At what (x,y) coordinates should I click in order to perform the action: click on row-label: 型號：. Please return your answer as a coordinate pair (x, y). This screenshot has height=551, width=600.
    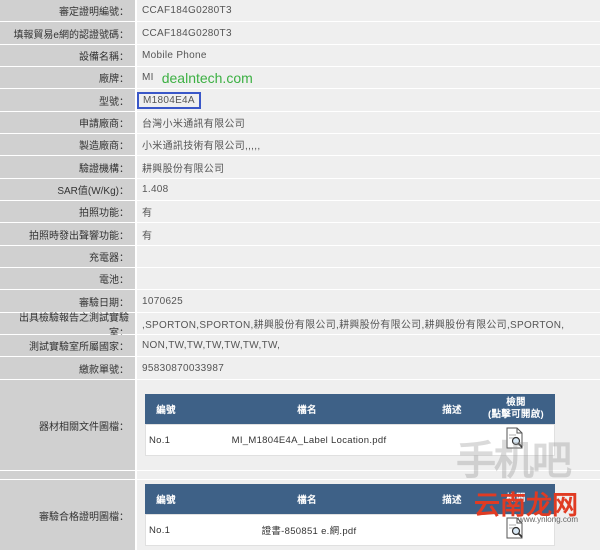
    Looking at the image, I should click on (67, 100).